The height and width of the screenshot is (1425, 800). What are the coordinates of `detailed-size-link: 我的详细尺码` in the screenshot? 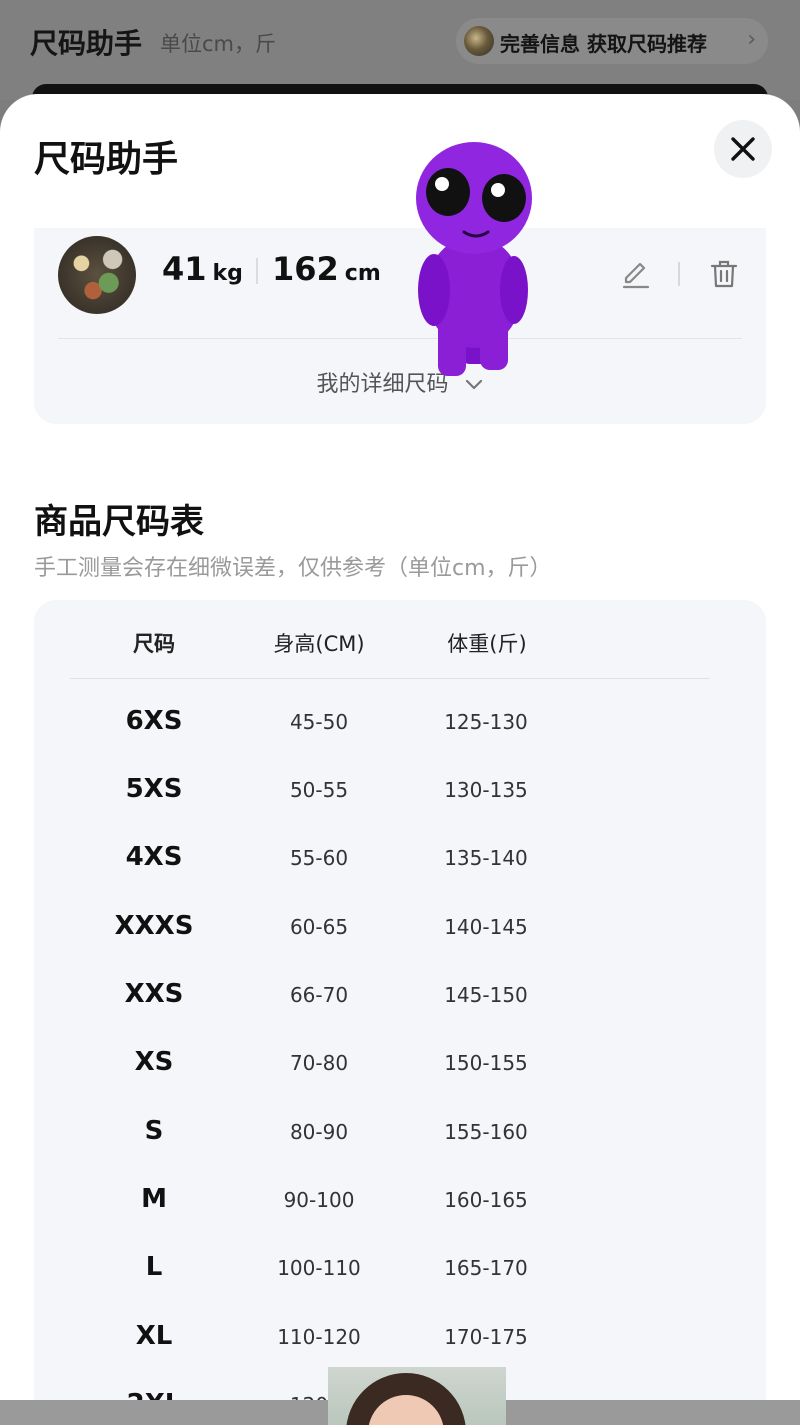 It's located at (400, 382).